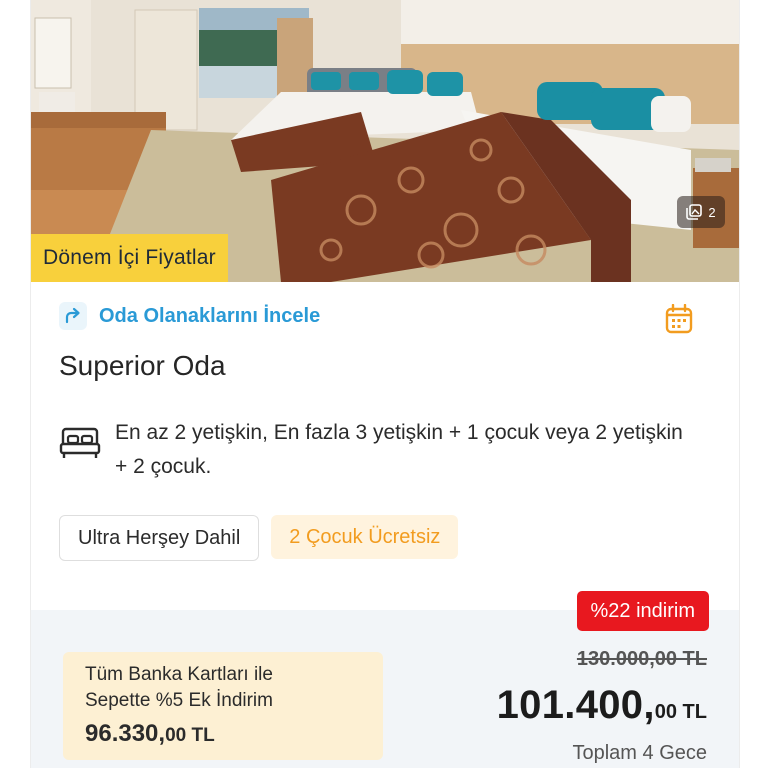 Image resolution: width=768 pixels, height=768 pixels. I want to click on bed-icon, so click(80, 455).